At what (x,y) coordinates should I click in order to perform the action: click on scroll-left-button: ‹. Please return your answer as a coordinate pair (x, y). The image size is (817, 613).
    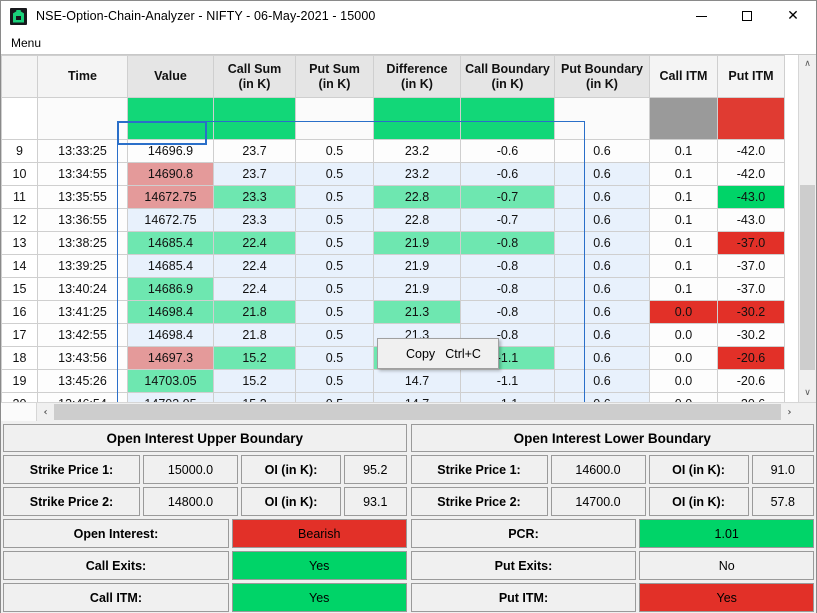
    Looking at the image, I should click on (45, 412).